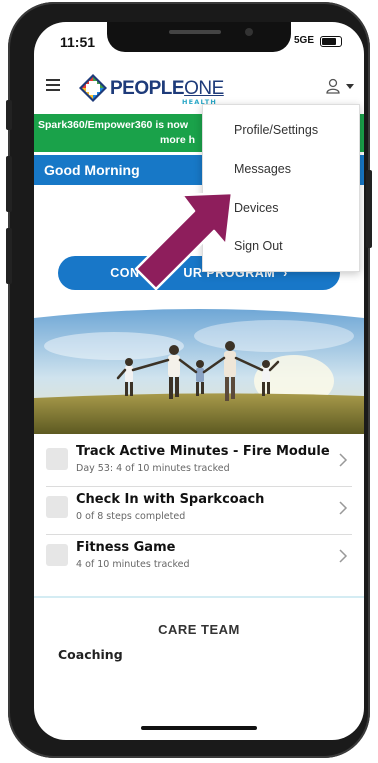 Image resolution: width=378 pixels, height=763 pixels. I want to click on menu-item-sign-out: Sign Out, so click(258, 246).